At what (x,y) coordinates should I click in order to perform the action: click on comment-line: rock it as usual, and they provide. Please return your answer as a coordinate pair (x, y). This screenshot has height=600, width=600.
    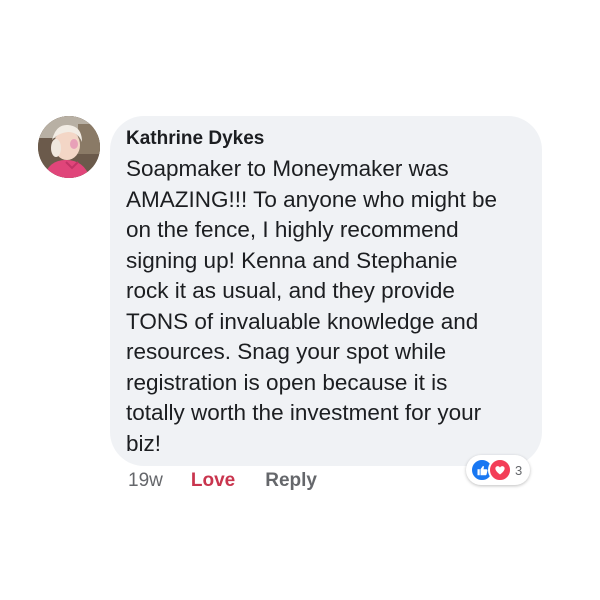
    Looking at the image, I should click on (290, 290).